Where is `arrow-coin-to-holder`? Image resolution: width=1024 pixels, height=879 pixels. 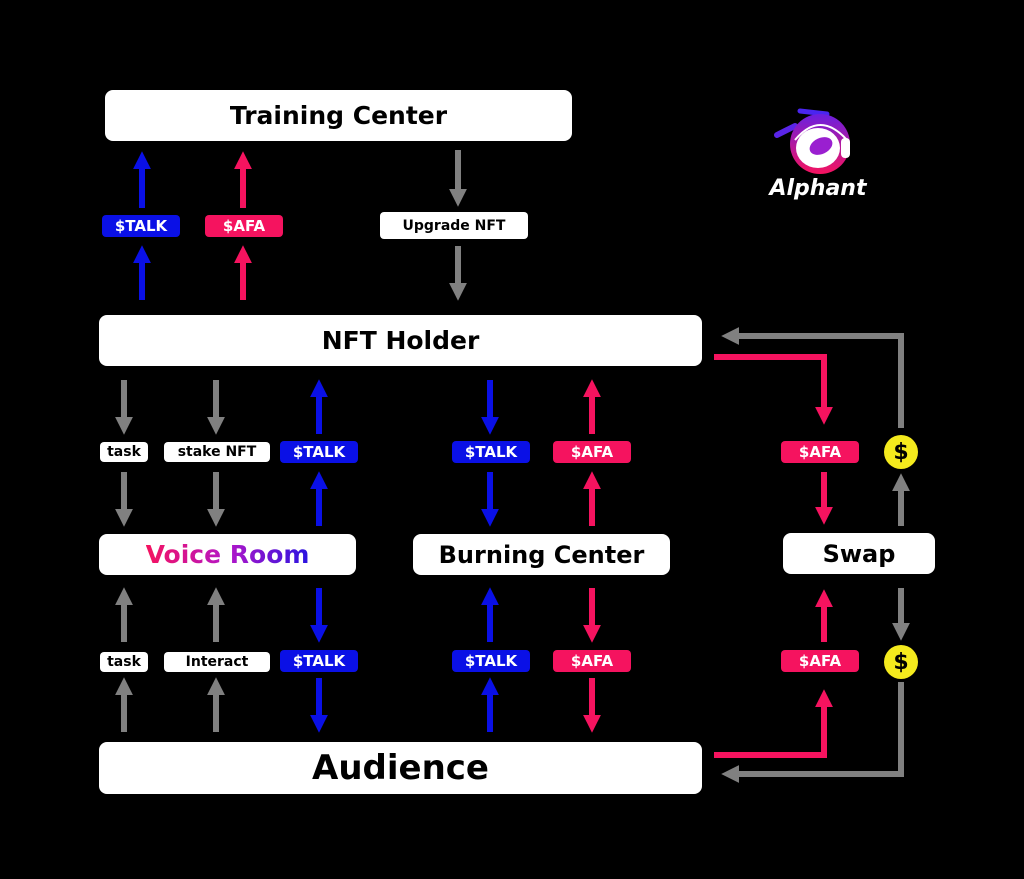
arrow-coin-to-holder is located at coordinates (812, 377).